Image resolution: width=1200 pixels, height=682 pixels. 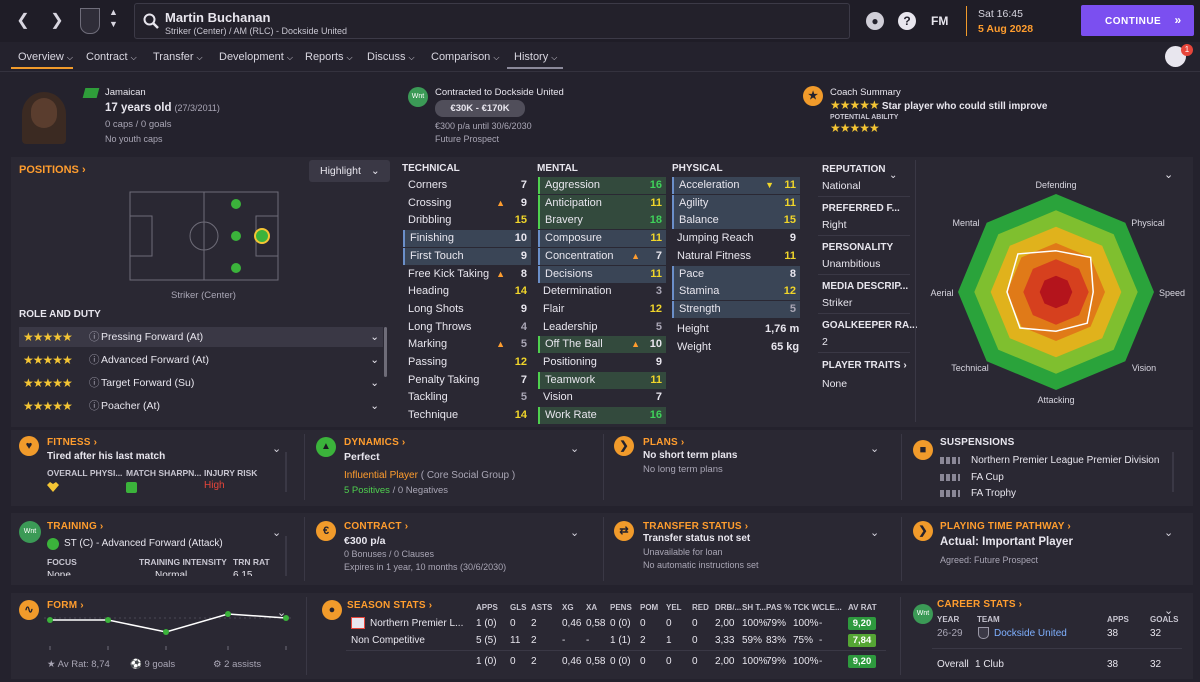 I want to click on attribute-row: Positioning 9, so click(x=602, y=362).